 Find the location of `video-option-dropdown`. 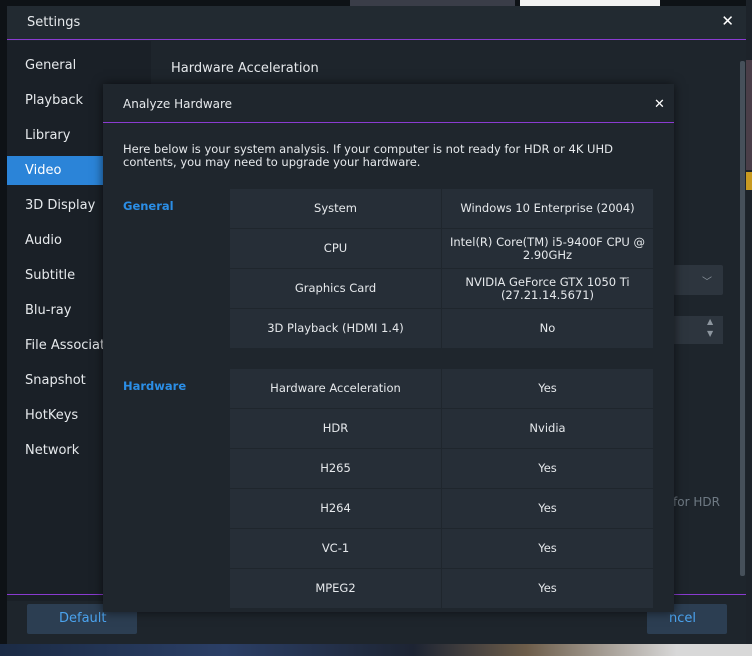

video-option-dropdown is located at coordinates (698, 280).